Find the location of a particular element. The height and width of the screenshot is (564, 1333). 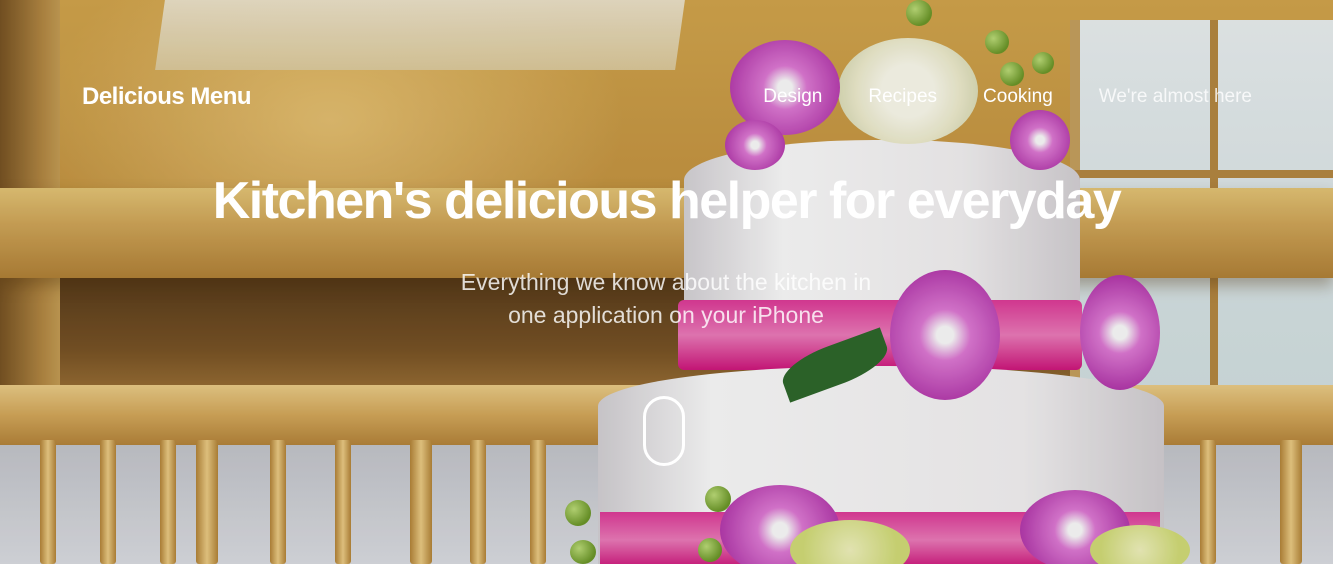

hero-title: Kitchen's delicious helper for everyday is located at coordinates (667, 201).